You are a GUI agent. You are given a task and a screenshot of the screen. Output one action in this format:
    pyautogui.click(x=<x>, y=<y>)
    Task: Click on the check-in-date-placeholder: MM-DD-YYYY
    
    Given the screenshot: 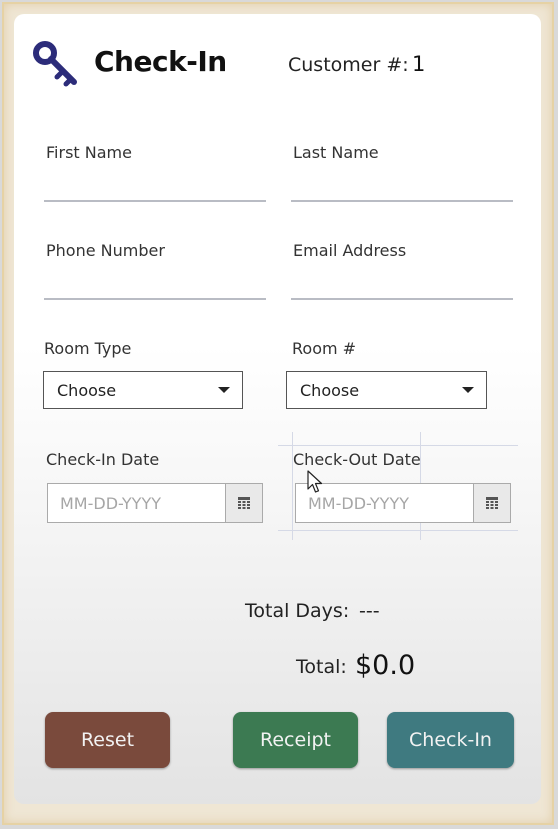 What is the action you would take?
    pyautogui.click(x=110, y=503)
    